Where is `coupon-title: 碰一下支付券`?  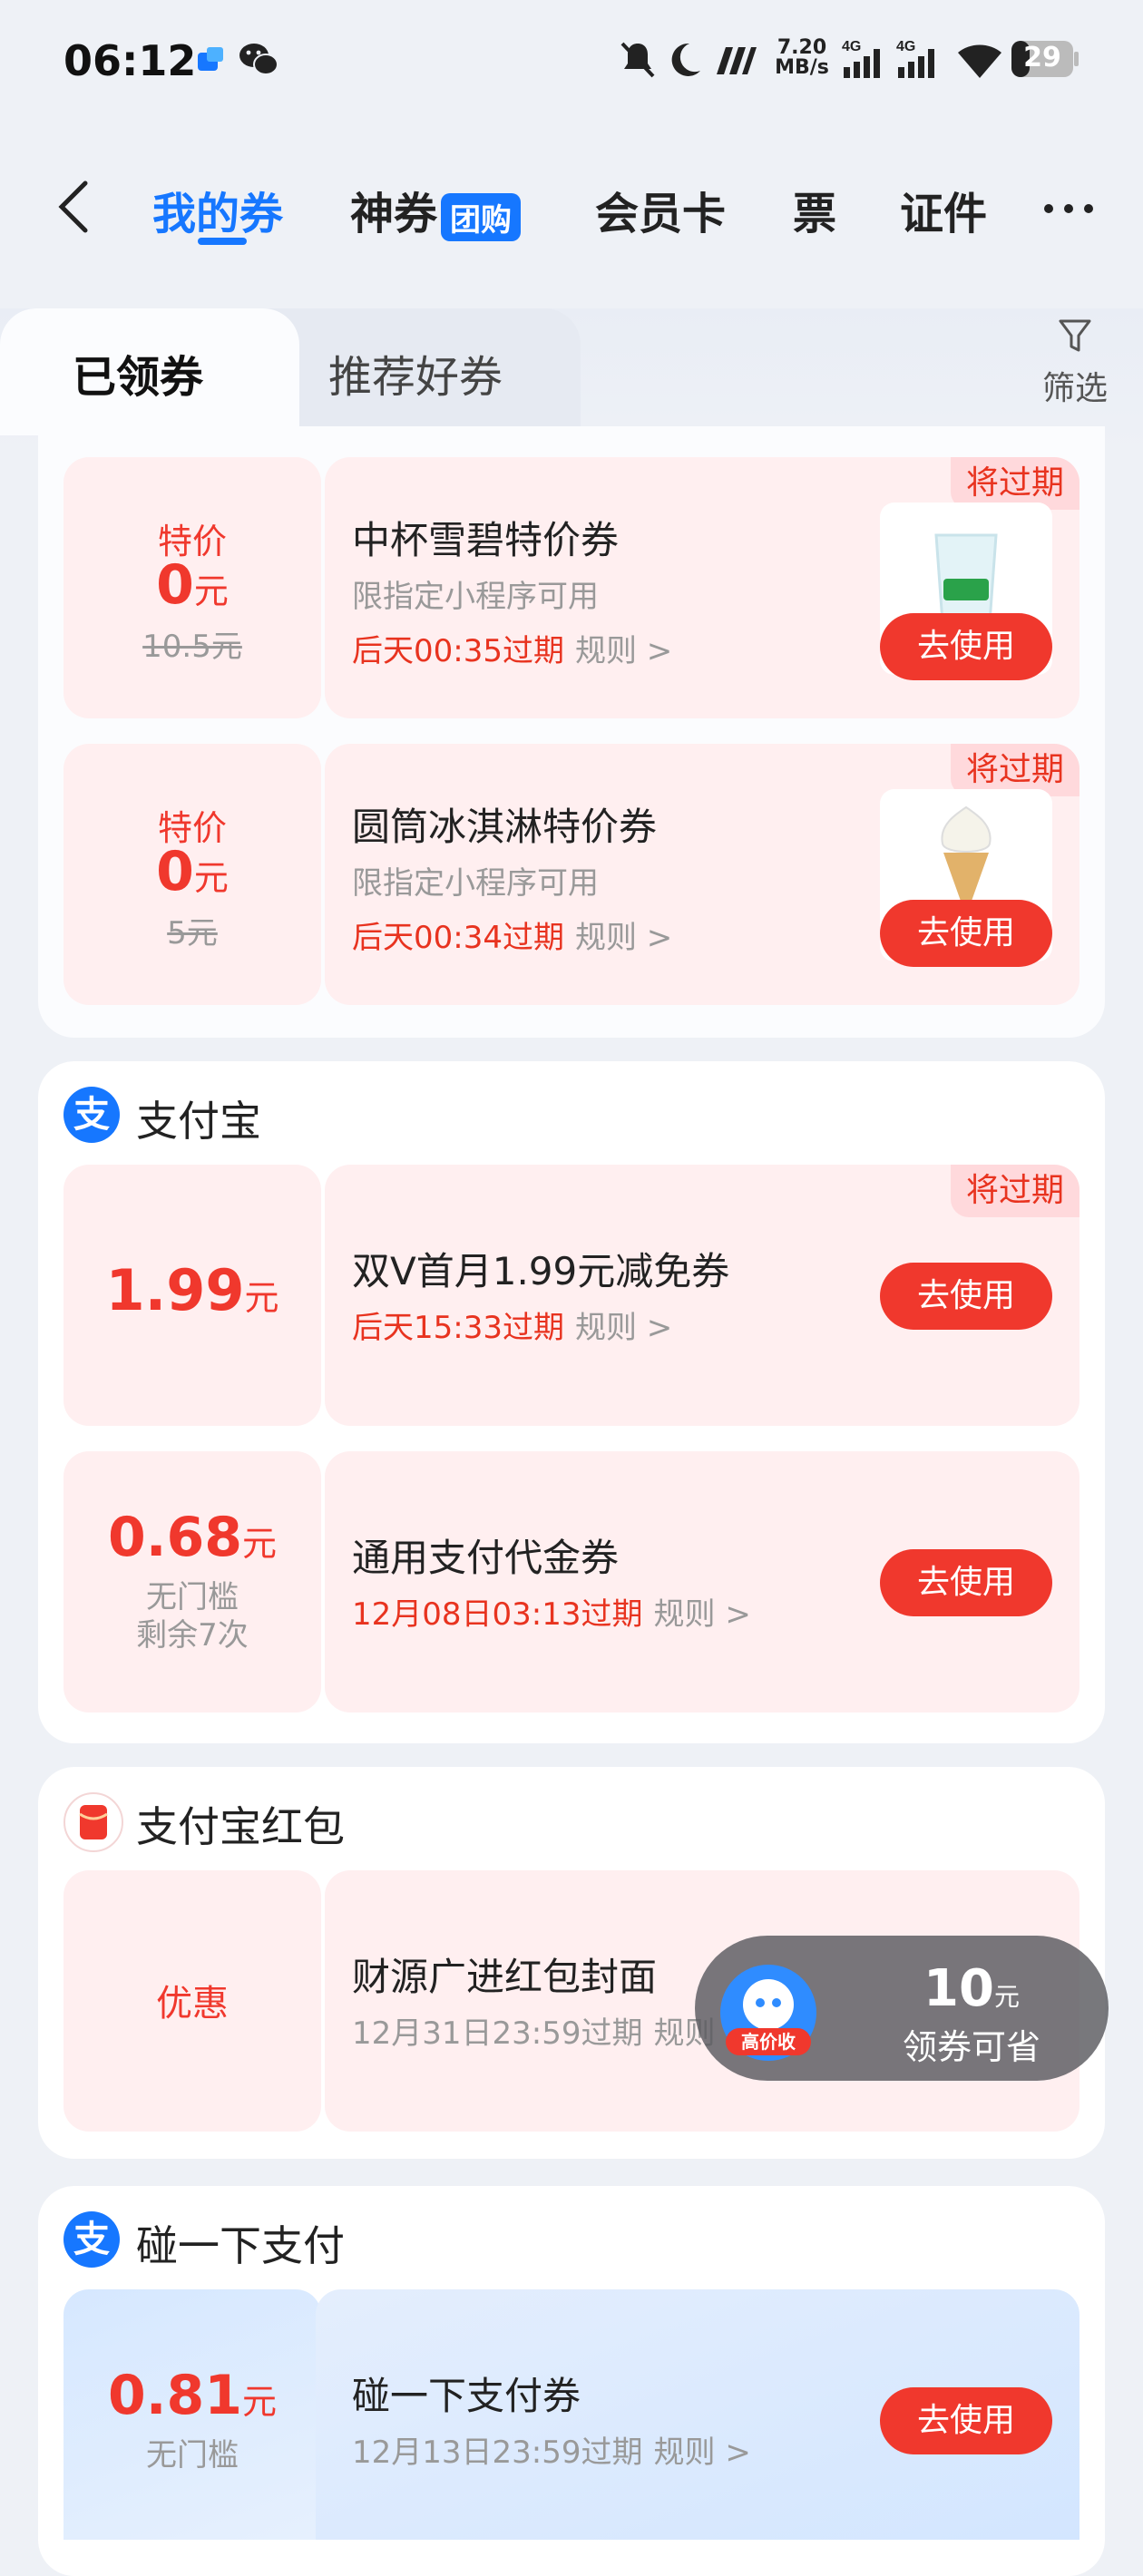
coupon-title: 碰一下支付券 is located at coordinates (467, 2396).